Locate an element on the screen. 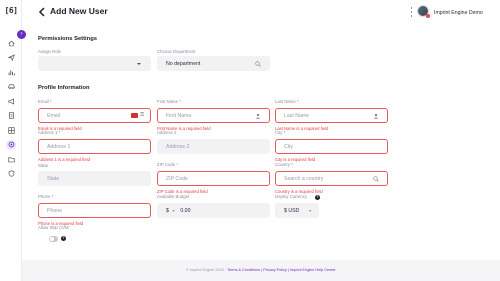 The image size is (500, 281). sidebar-item-campaigns is located at coordinates (11, 101).